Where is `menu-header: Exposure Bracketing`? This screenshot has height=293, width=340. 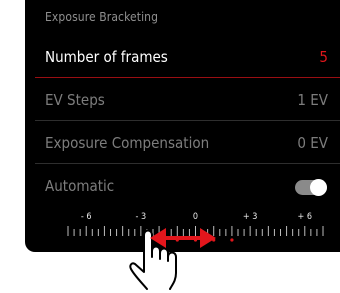
menu-header: Exposure Bracketing is located at coordinates (102, 17).